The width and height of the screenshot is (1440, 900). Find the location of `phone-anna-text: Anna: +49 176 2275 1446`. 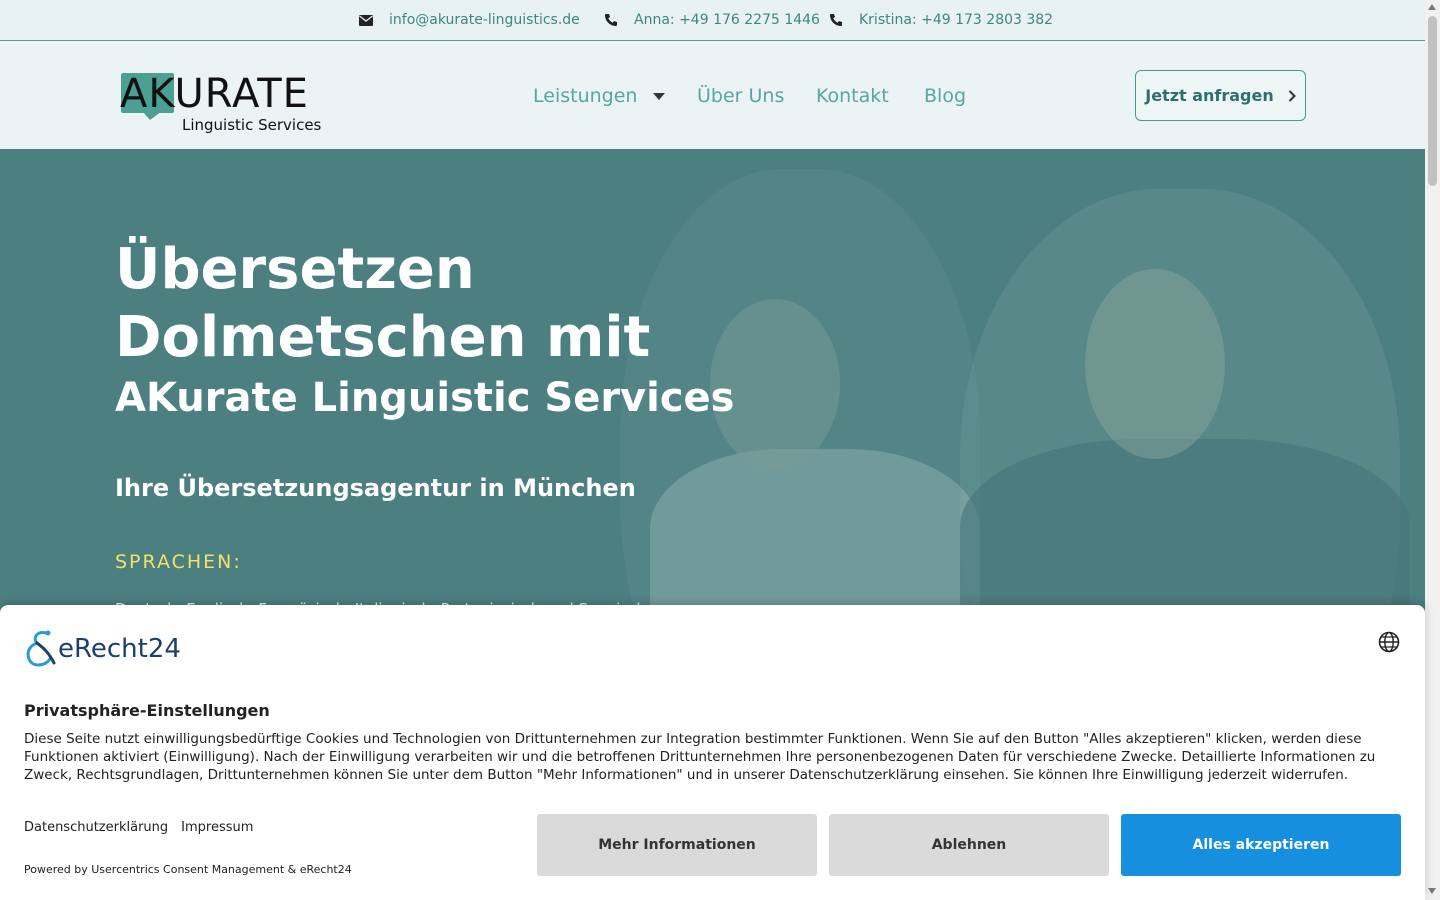

phone-anna-text: Anna: +49 176 2275 1446 is located at coordinates (727, 20).